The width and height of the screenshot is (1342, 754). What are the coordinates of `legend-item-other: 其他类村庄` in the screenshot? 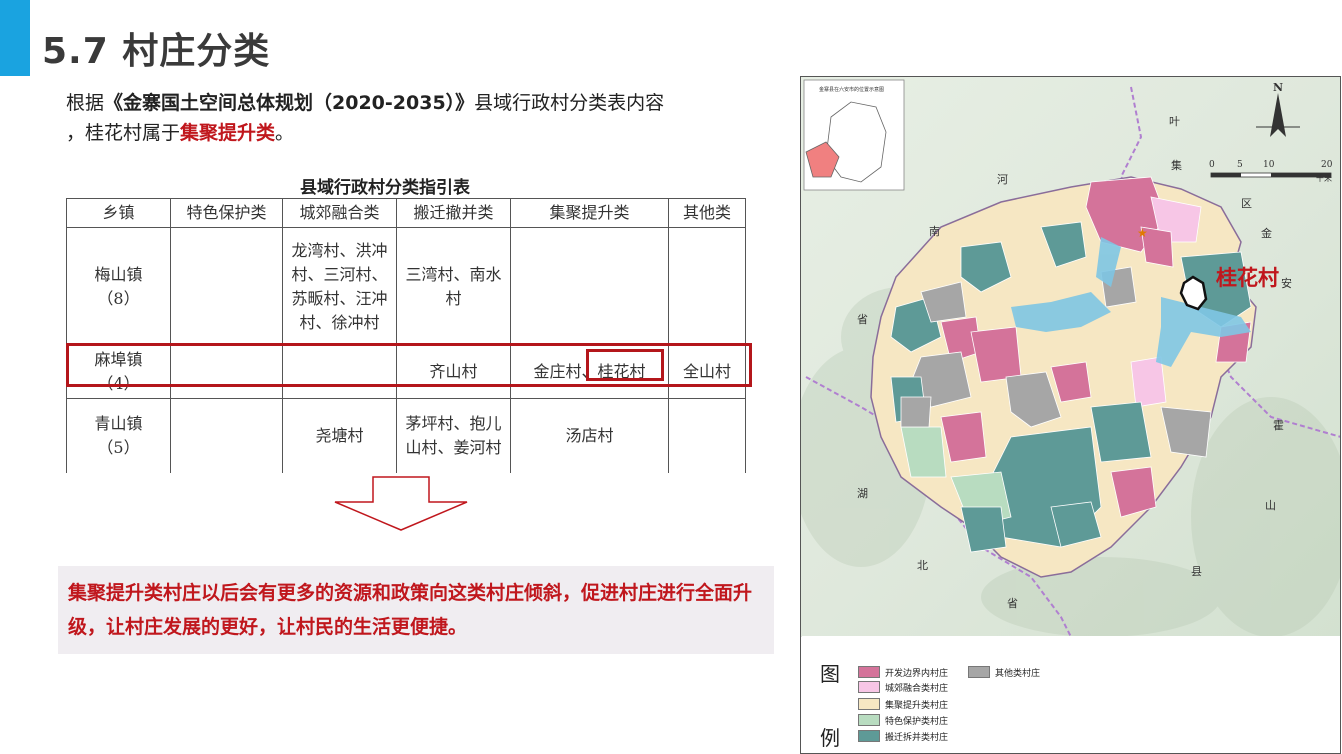 It's located at (1004, 672).